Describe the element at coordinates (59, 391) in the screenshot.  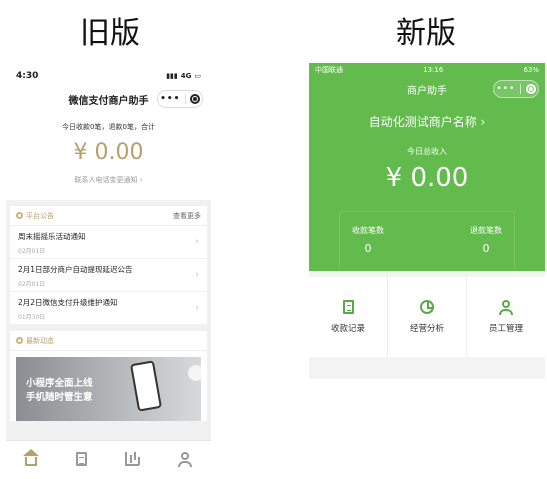
I see `banner-text: 小程序全面上线 手机随时管生意` at that location.